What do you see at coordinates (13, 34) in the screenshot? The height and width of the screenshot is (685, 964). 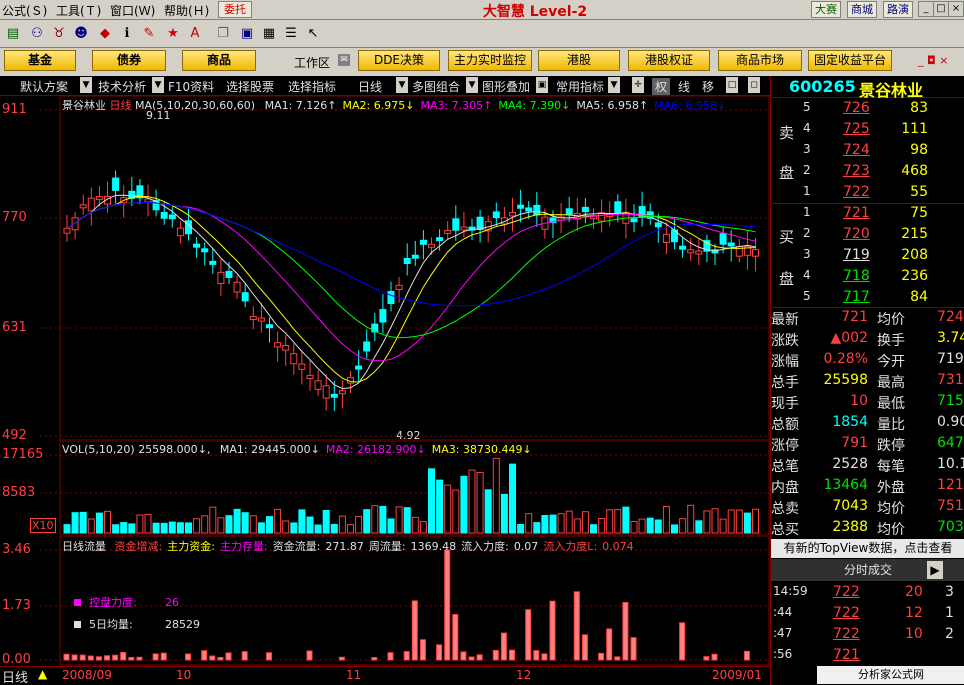 I see `chart-icon: ▤` at bounding box center [13, 34].